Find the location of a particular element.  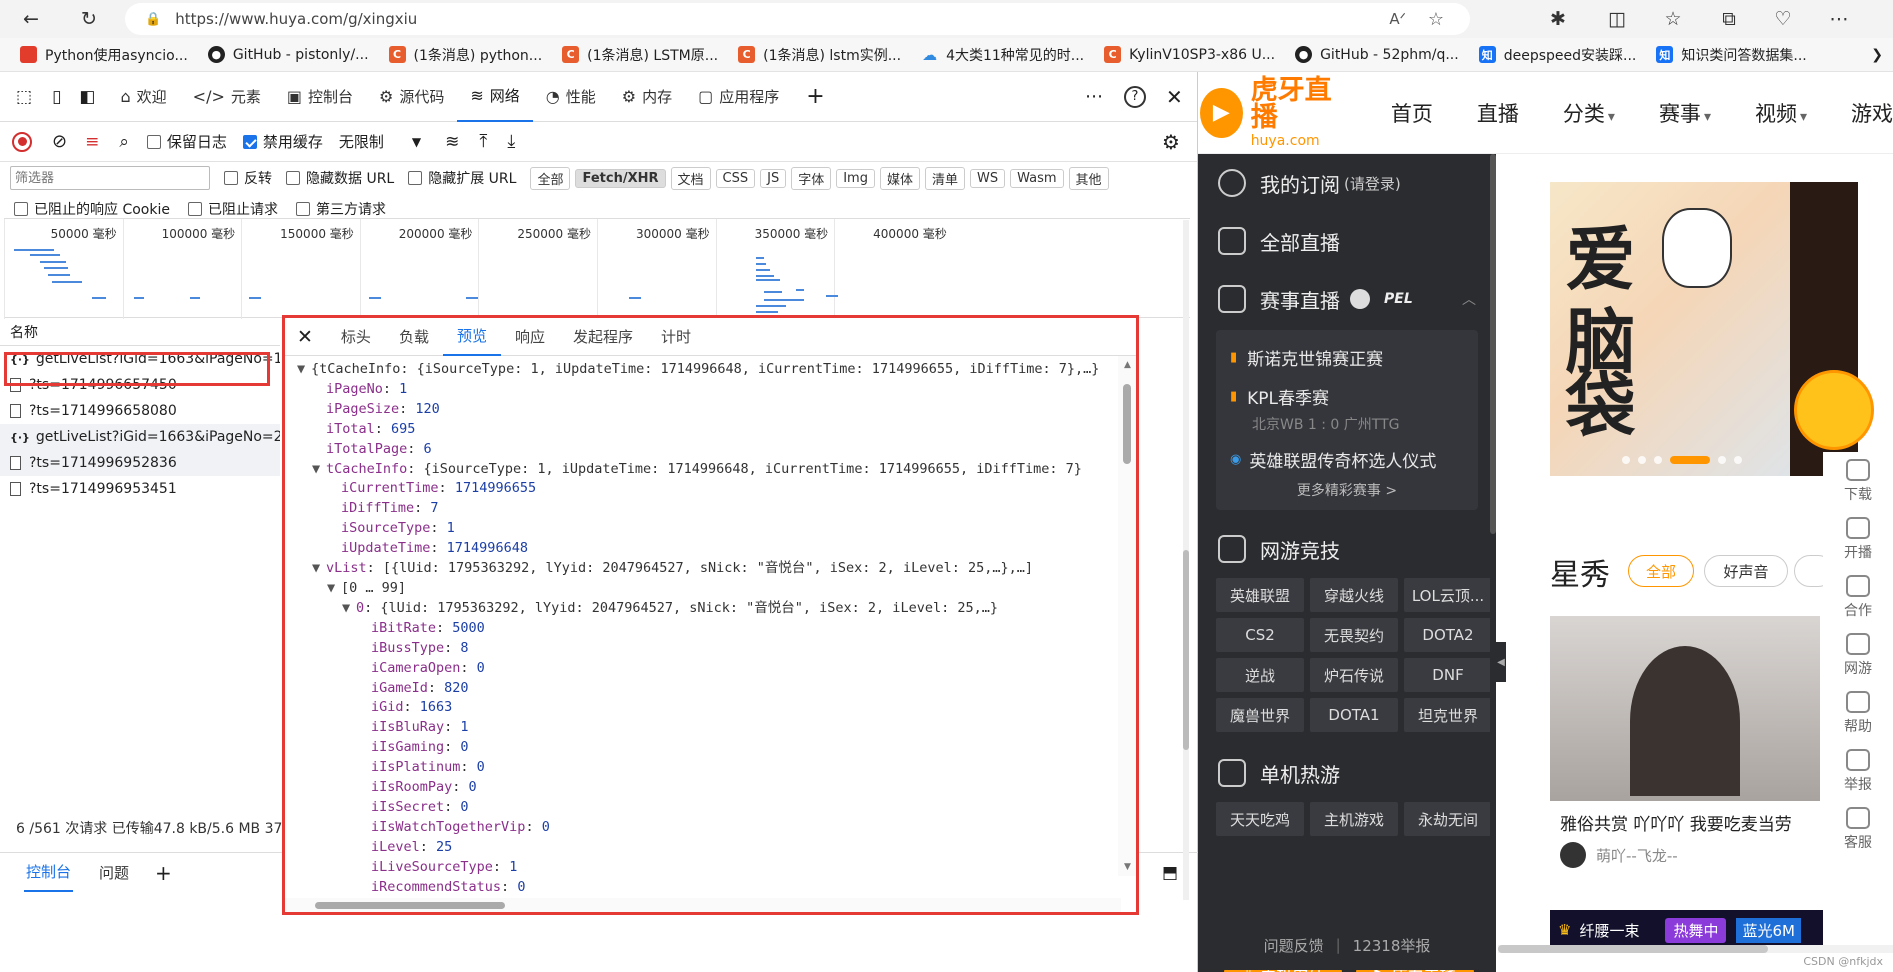

sidebar-all-live: 全部直播 is located at coordinates (1347, 241).